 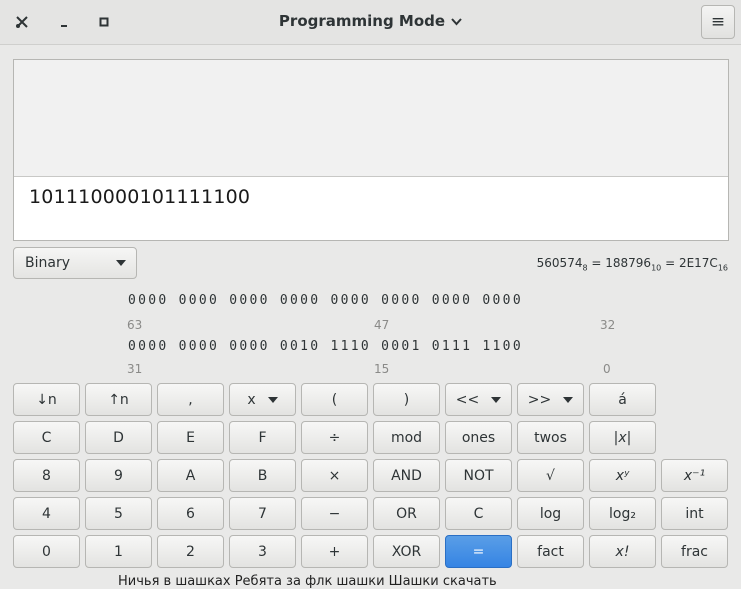 I want to click on equals-button: =, so click(x=478, y=551).